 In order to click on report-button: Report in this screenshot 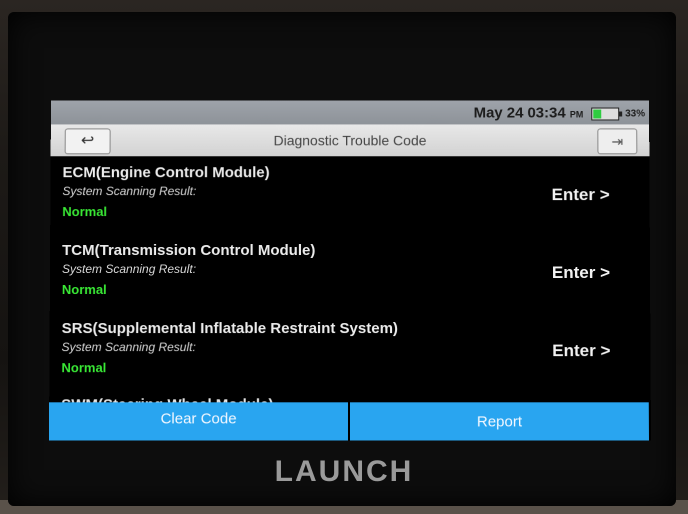, I will do `click(499, 421)`.